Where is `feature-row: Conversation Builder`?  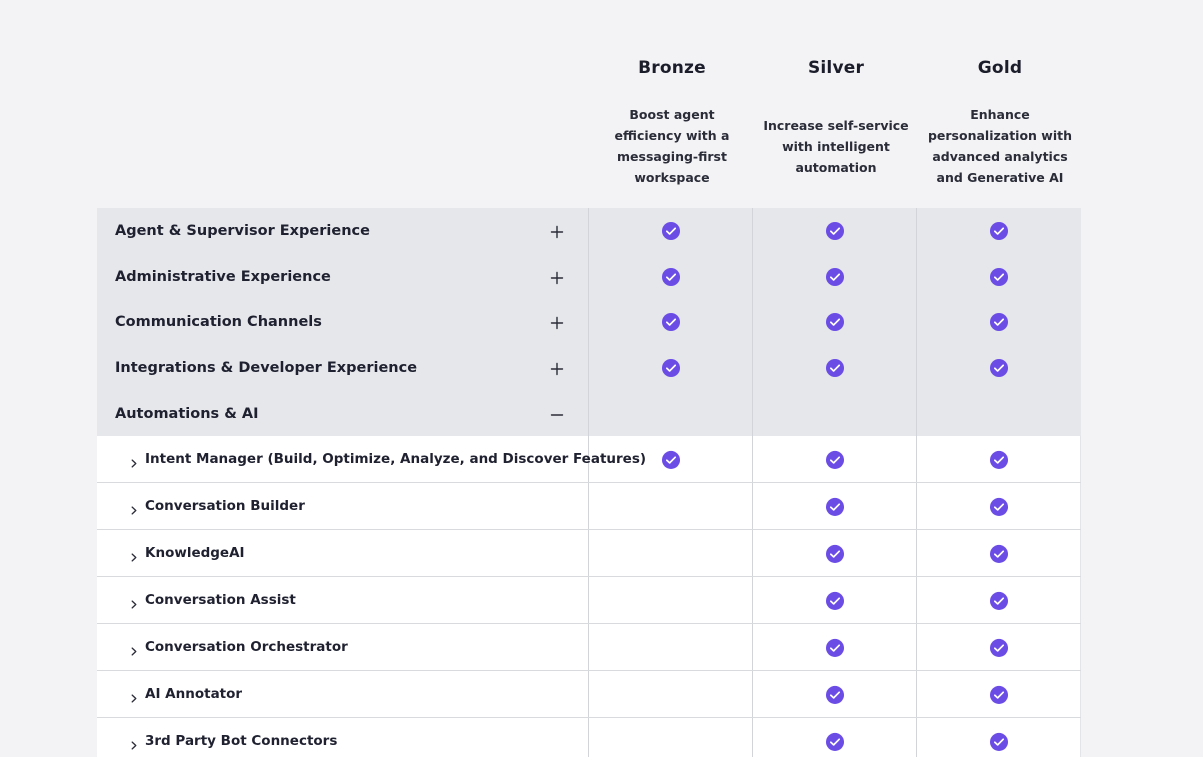 feature-row: Conversation Builder is located at coordinates (589, 507).